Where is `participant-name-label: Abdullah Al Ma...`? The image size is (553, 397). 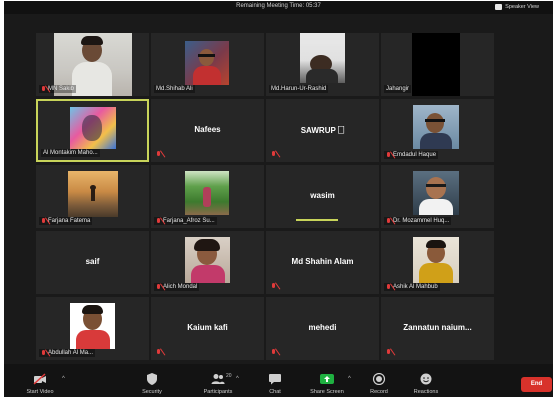 participant-name-label: Abdullah Al Ma... is located at coordinates (67, 353).